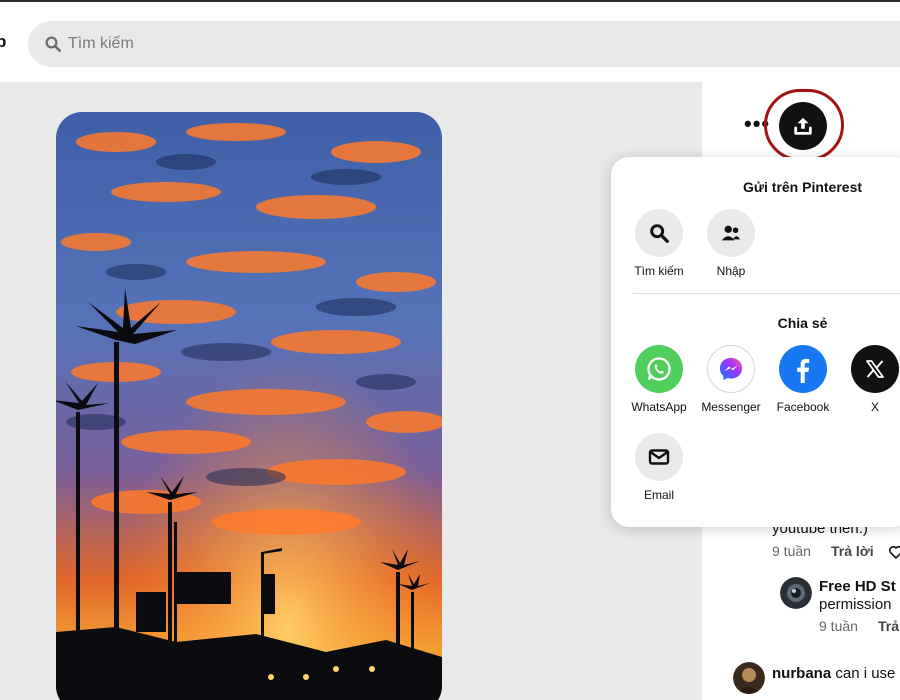  I want to click on comment-text: can i use, so click(865, 673).